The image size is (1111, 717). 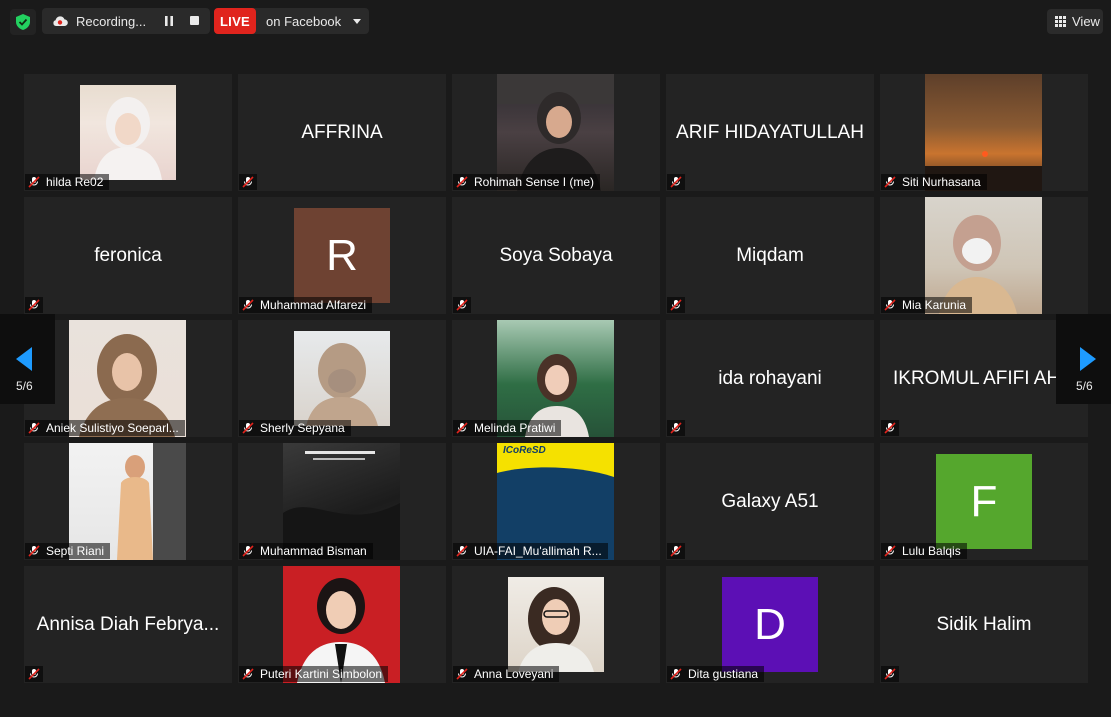 I want to click on participant-display-name: Miqdam, so click(x=770, y=255).